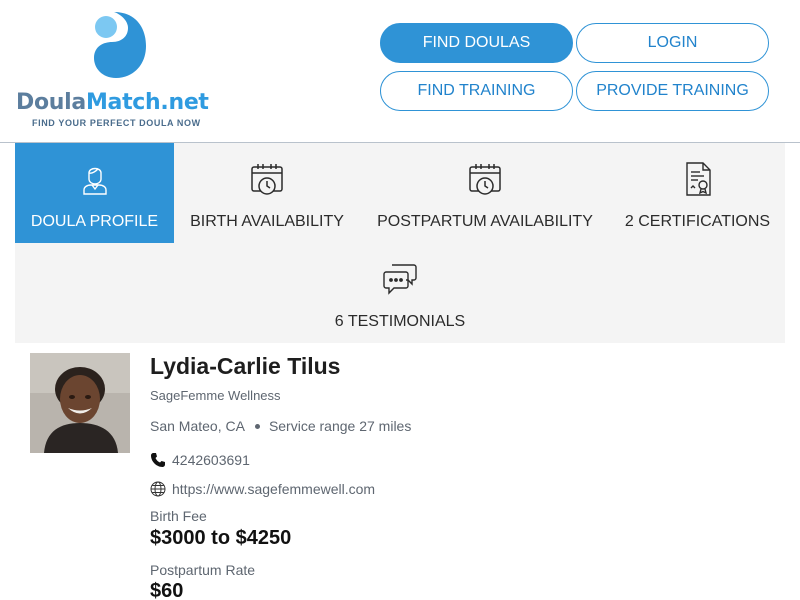  What do you see at coordinates (221, 538) in the screenshot?
I see `birth-fee-value: $3000 to $4250` at bounding box center [221, 538].